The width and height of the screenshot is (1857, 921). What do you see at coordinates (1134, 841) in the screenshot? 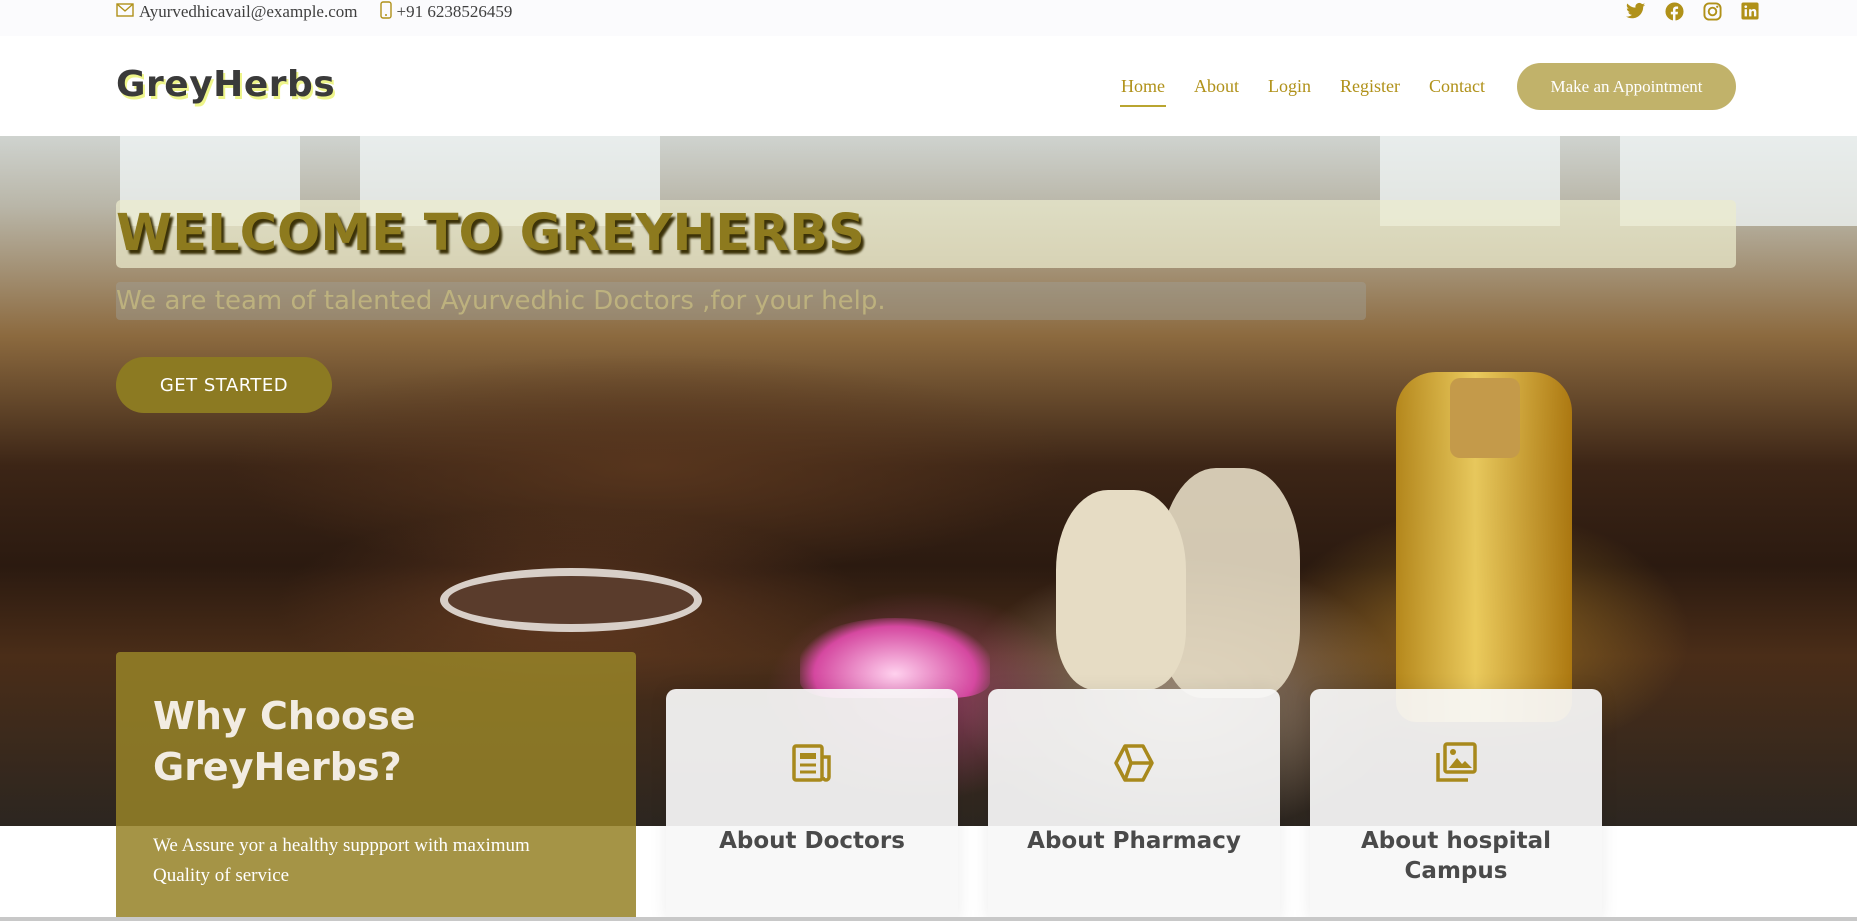
I see `card-title: About Pharmacy` at bounding box center [1134, 841].